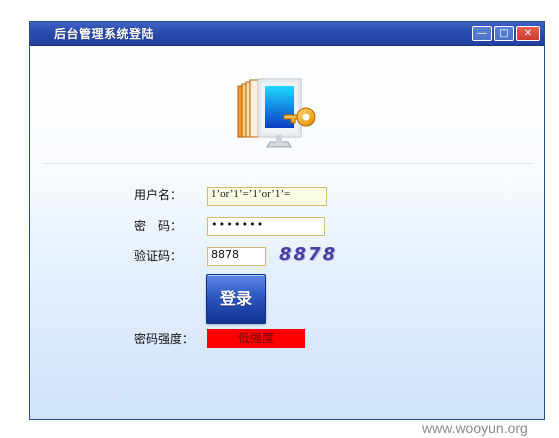 The height and width of the screenshot is (438, 559). What do you see at coordinates (236, 256) in the screenshot?
I see `captcha-input: 8878` at bounding box center [236, 256].